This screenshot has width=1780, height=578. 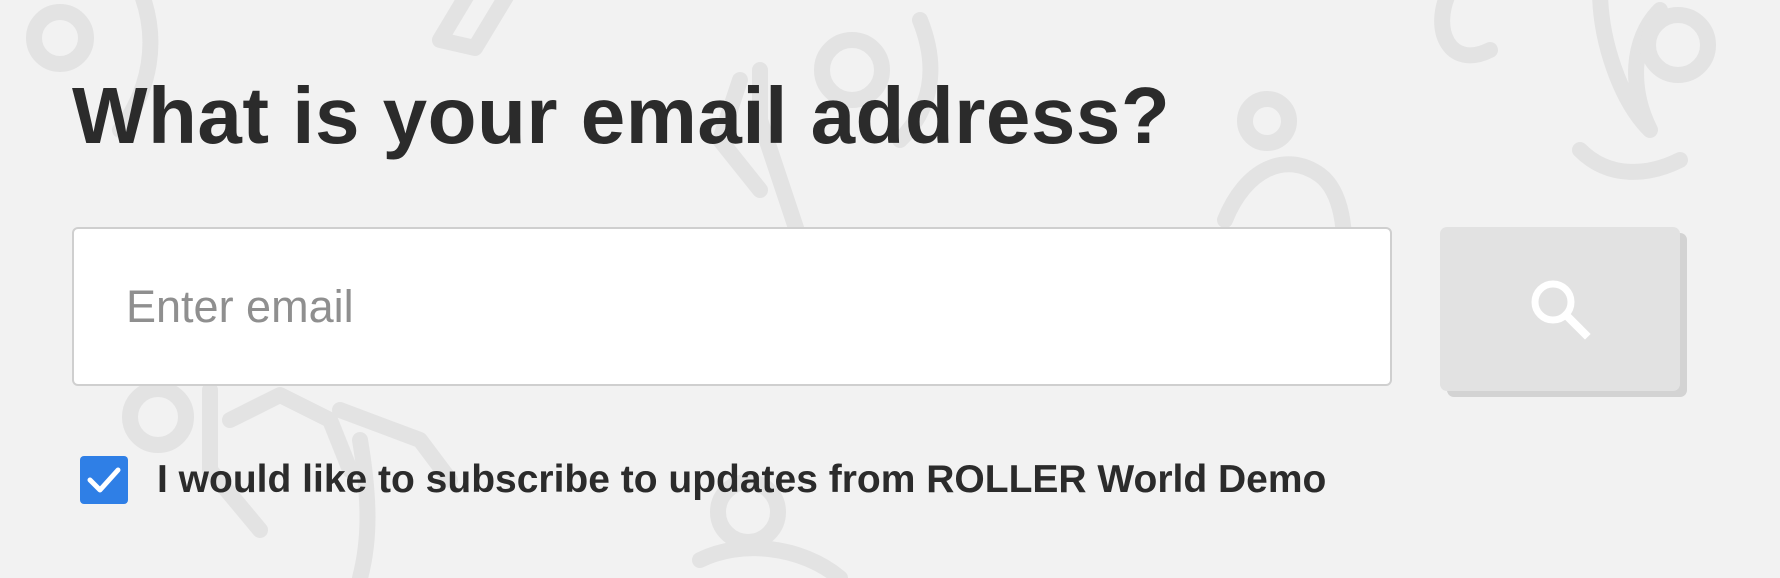 I want to click on search-icon, so click(x=1561, y=310).